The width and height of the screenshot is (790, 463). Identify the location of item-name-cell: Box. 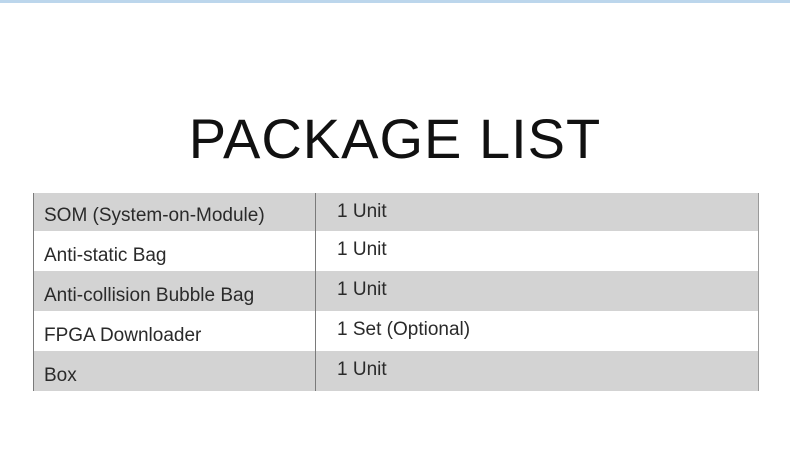
(175, 371).